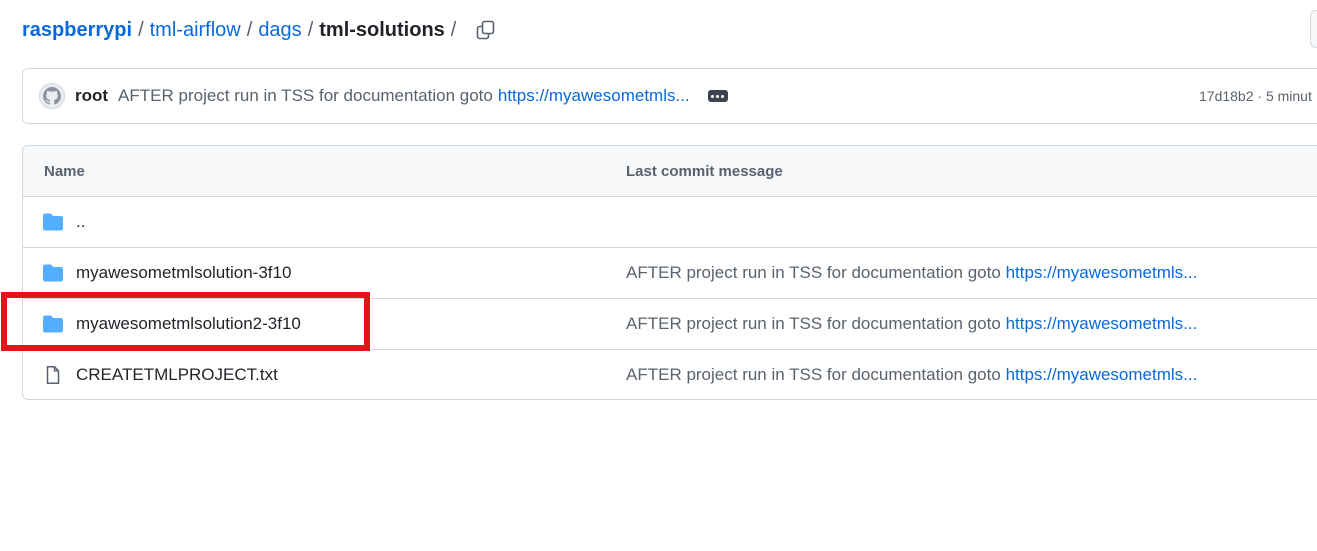 Image resolution: width=1317 pixels, height=551 pixels. Describe the element at coordinates (279, 30) in the screenshot. I see `breadcrumb-dags-link: dags` at that location.